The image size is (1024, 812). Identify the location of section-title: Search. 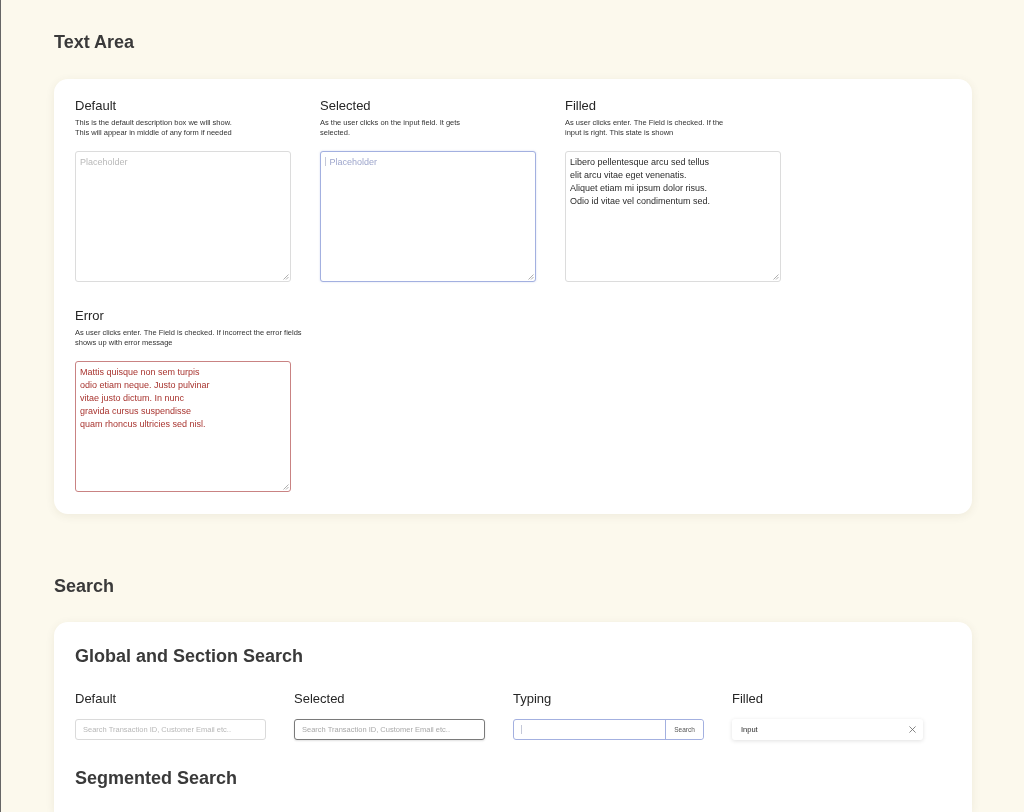
(85, 586).